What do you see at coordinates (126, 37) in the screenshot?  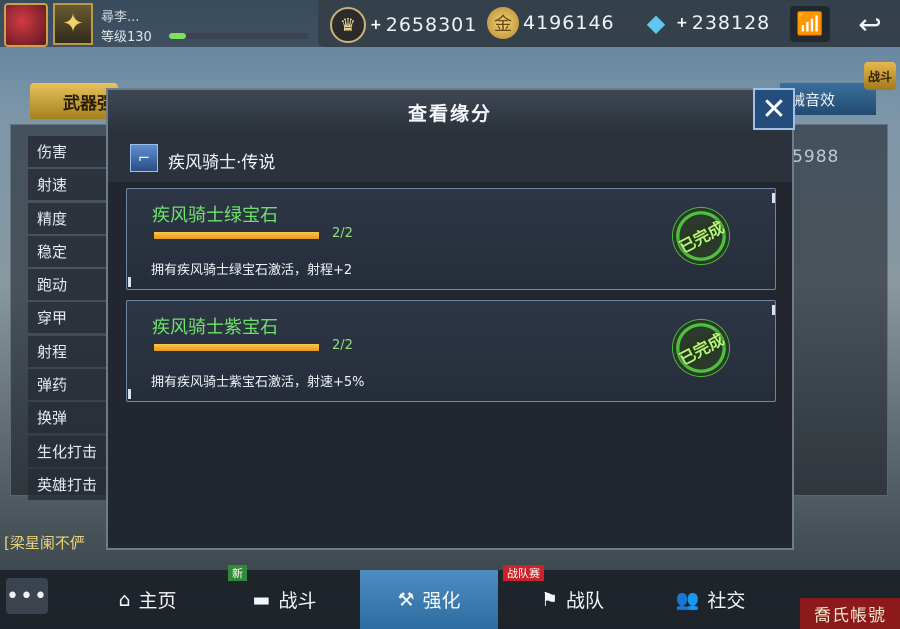 I see `player-level: 等级130` at bounding box center [126, 37].